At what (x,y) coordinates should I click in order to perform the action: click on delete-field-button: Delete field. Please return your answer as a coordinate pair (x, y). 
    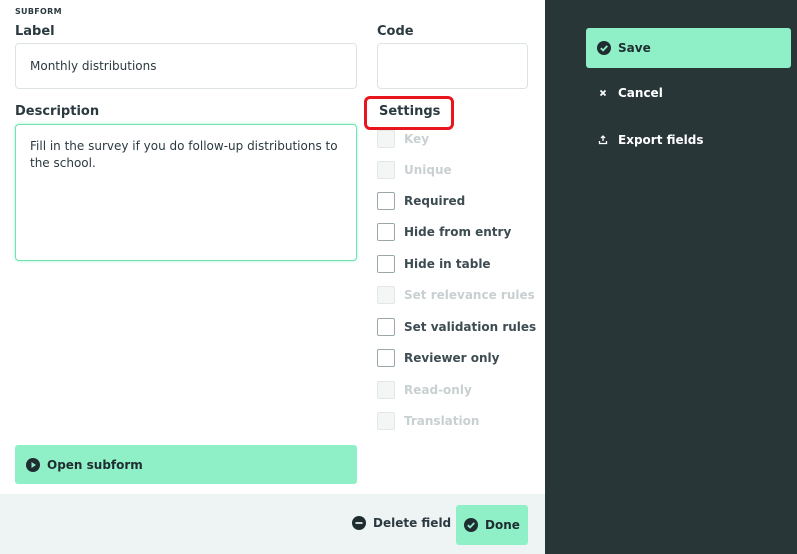
    Looking at the image, I should click on (401, 523).